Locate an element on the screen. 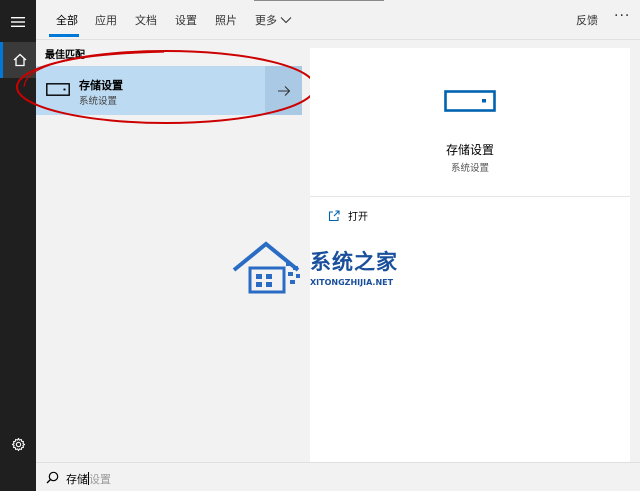  settings-button is located at coordinates (18, 444).